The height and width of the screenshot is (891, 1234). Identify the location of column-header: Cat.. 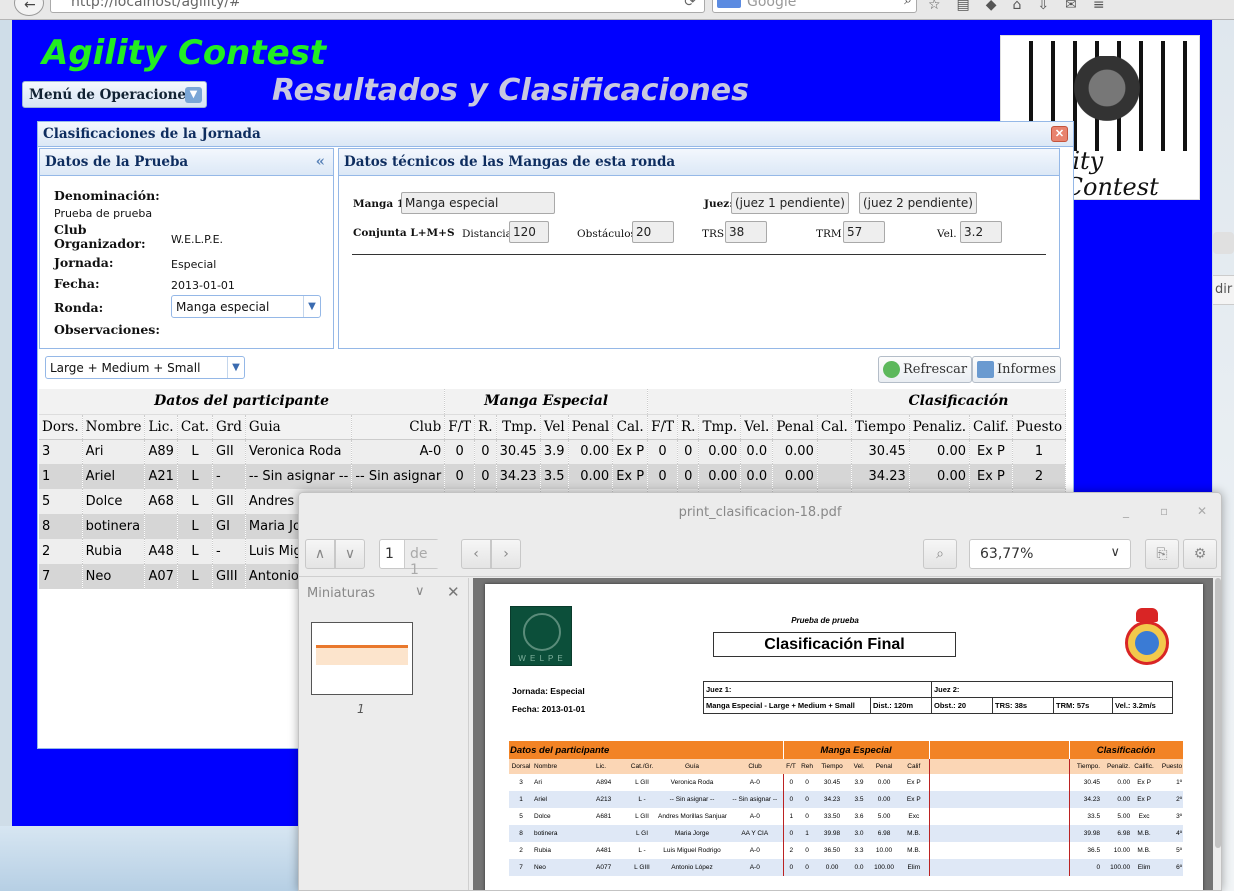
(195, 427).